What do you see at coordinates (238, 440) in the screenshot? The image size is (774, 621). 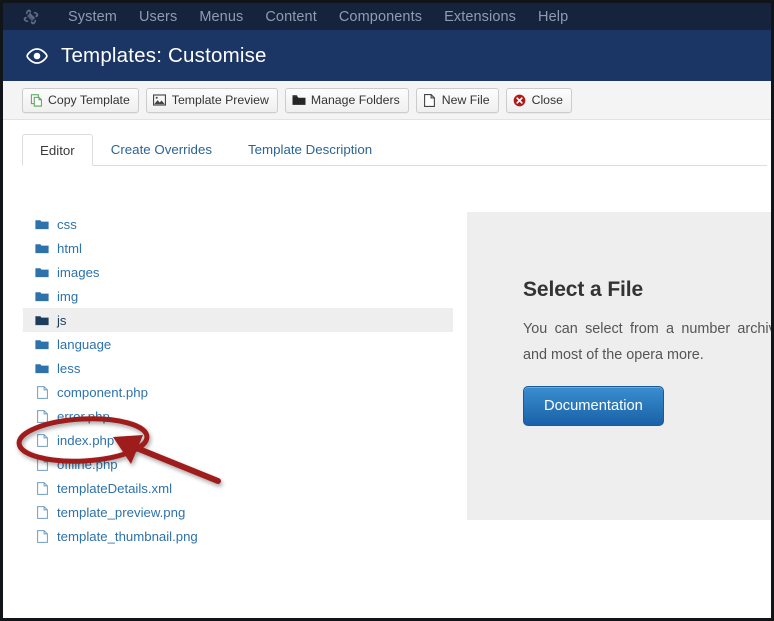 I see `list-item-index-php: index.php` at bounding box center [238, 440].